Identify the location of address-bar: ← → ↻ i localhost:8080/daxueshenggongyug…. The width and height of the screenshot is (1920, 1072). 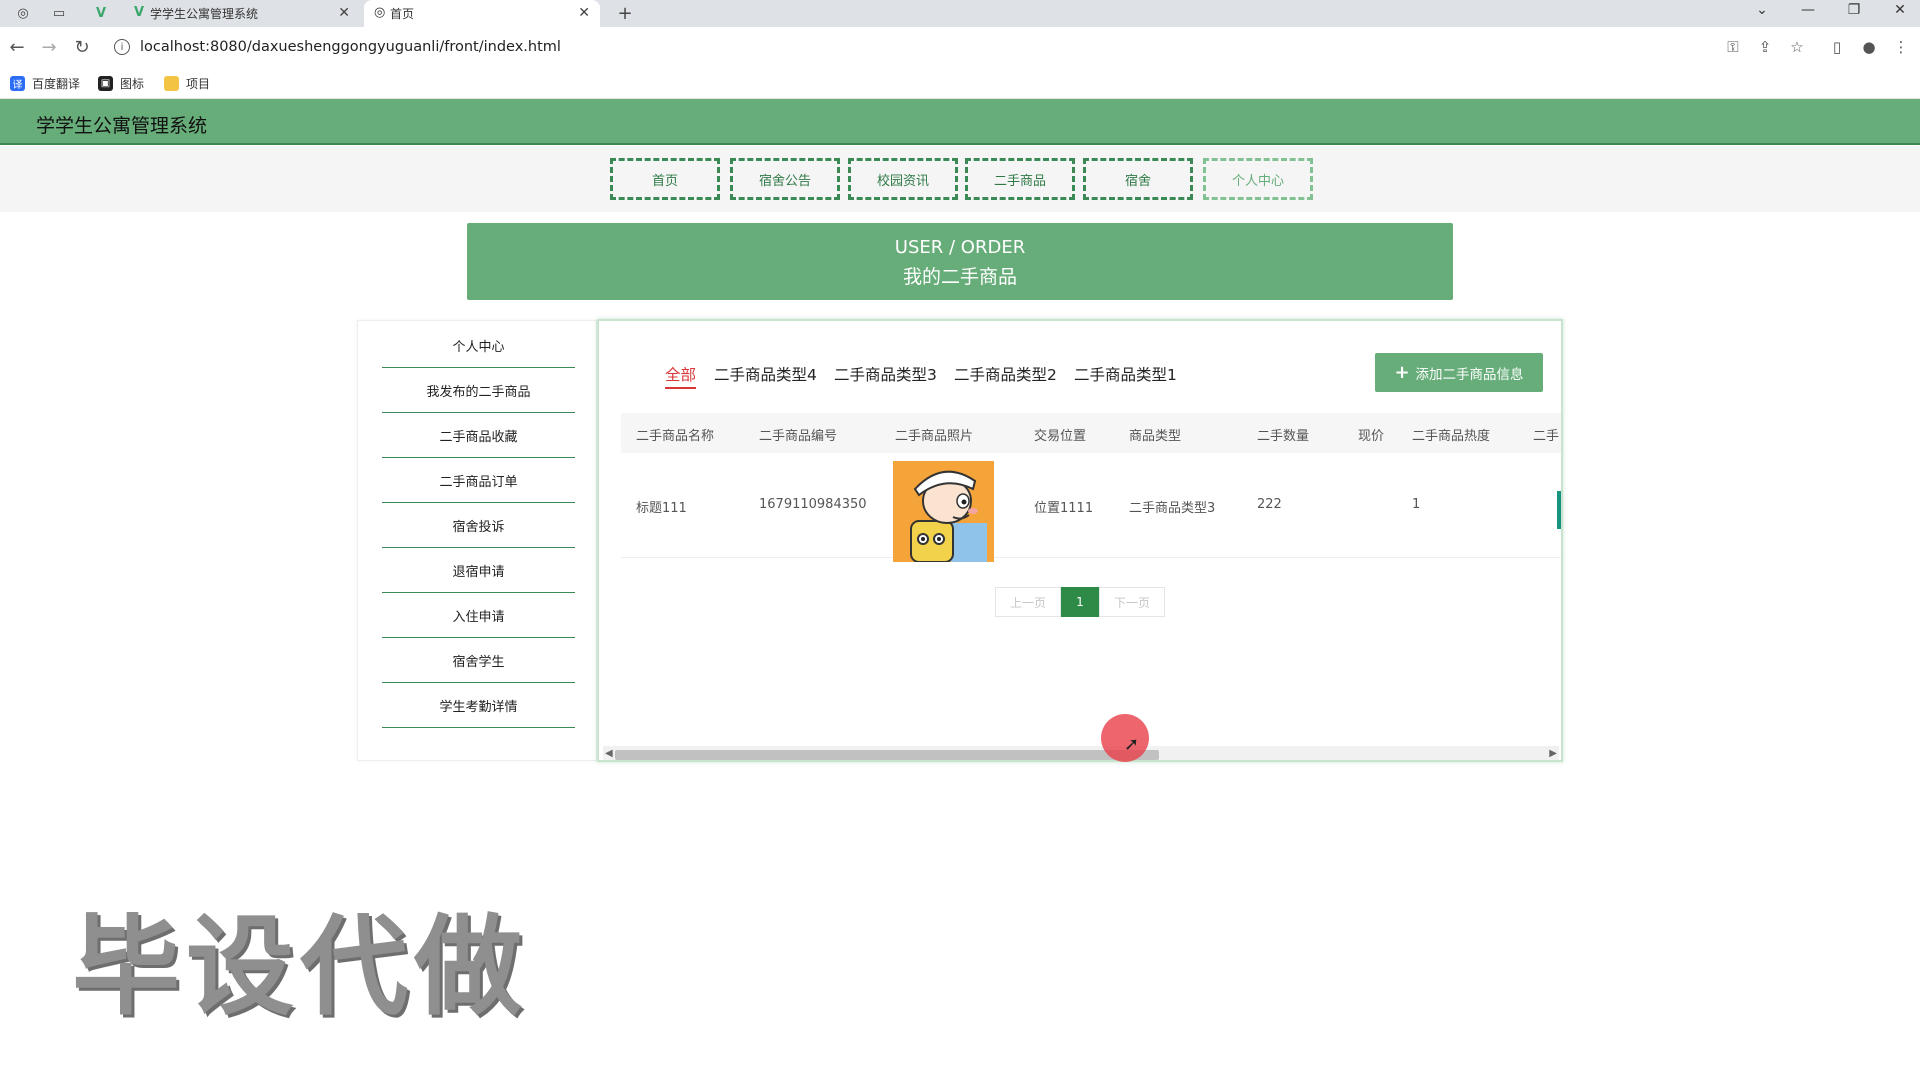
(960, 48).